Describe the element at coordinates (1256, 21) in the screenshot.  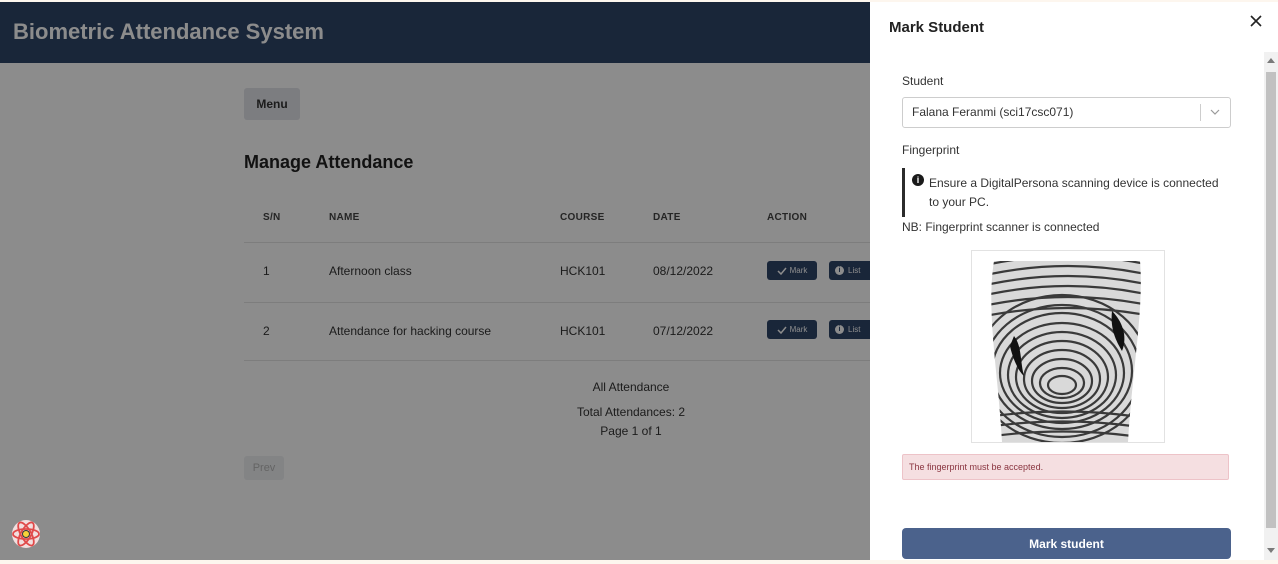
I see `close-icon` at that location.